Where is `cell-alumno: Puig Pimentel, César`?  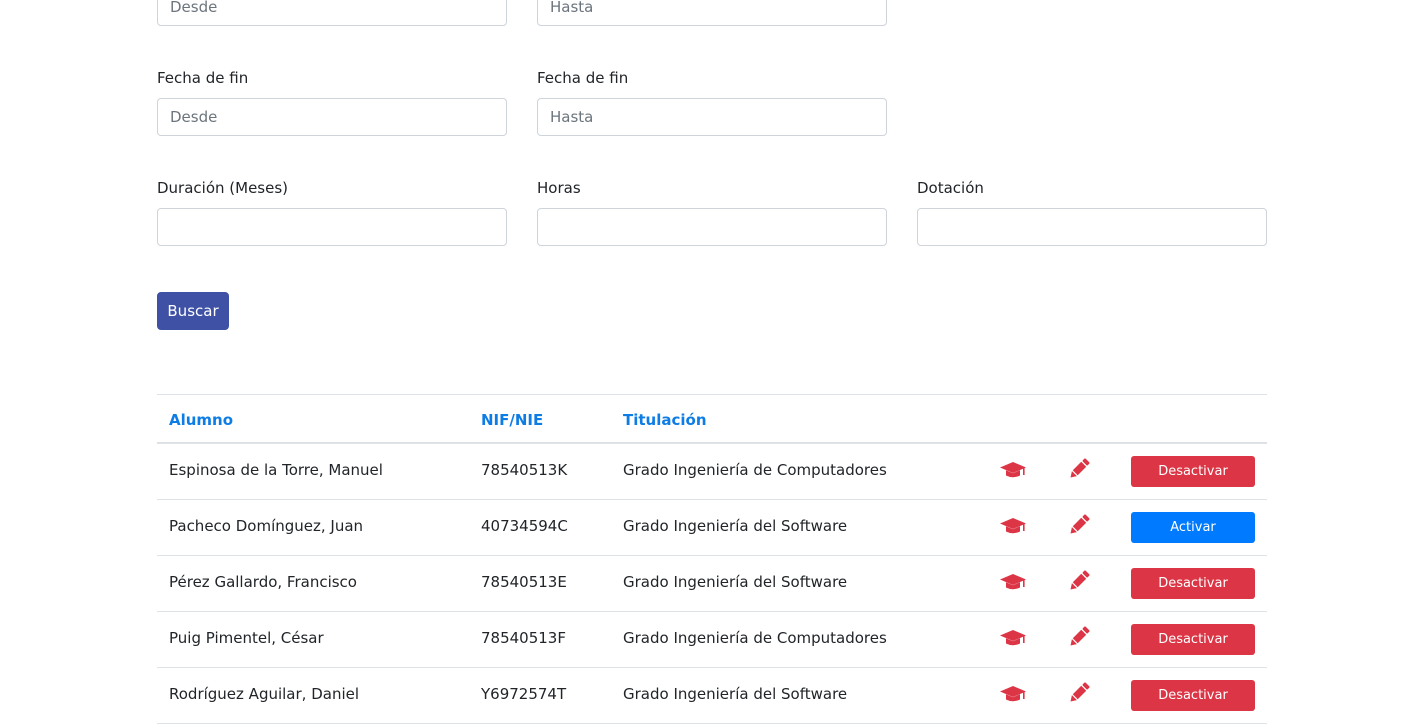 cell-alumno: Puig Pimentel, César is located at coordinates (246, 638).